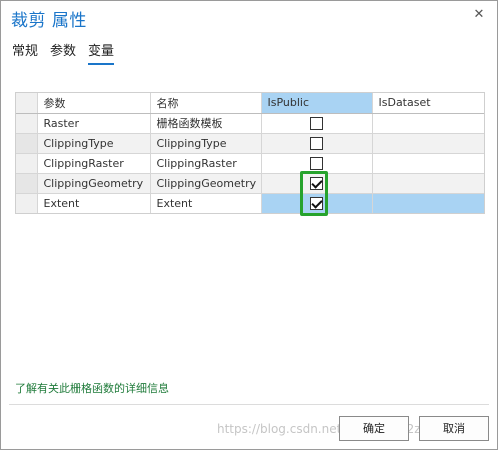 Image resolution: width=498 pixels, height=450 pixels. What do you see at coordinates (206, 143) in the screenshot?
I see `cell-name: ClippingType` at bounding box center [206, 143].